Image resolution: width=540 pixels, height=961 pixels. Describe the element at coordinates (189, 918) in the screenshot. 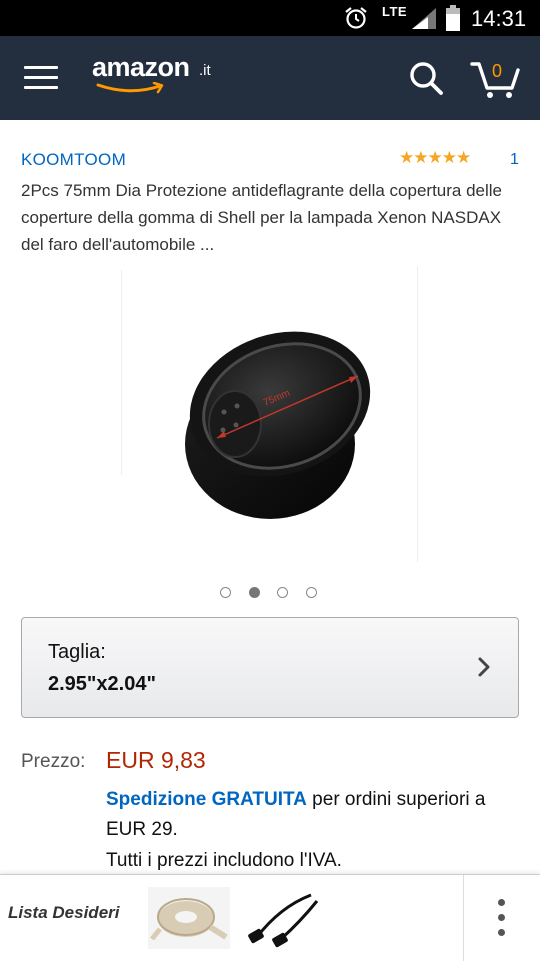

I see `wishlist-thumb-tape` at that location.